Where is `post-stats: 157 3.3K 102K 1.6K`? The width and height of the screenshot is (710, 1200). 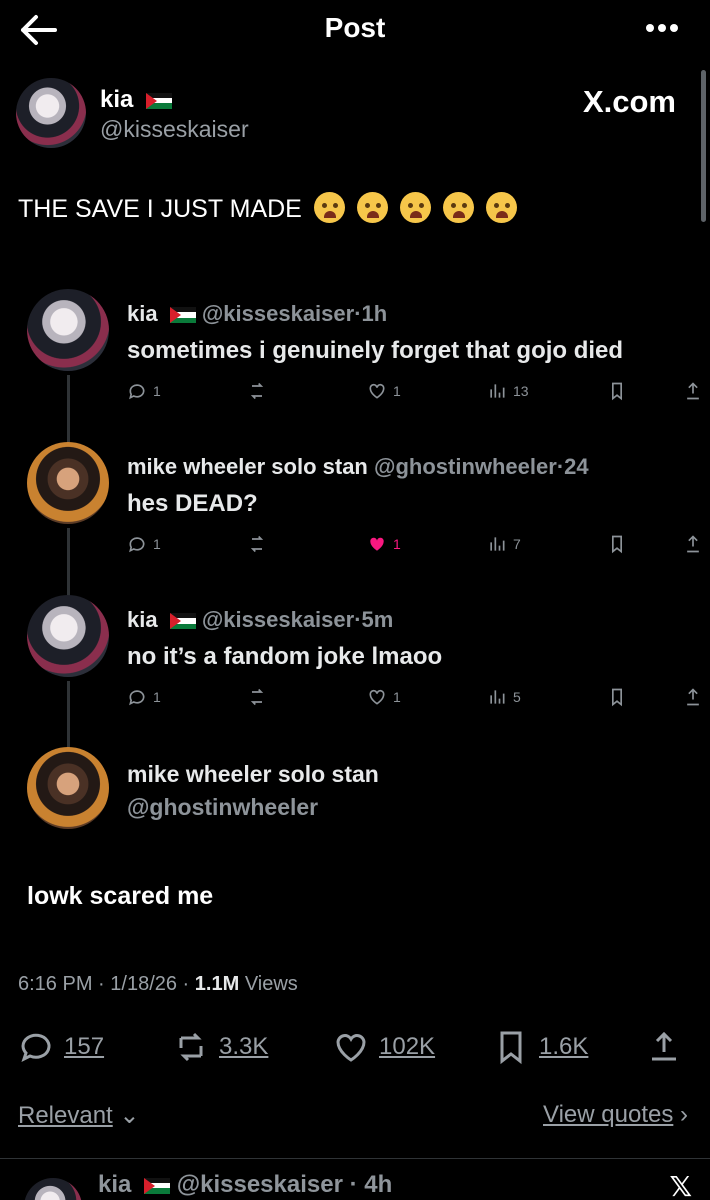
post-stats: 157 3.3K 102K 1.6K is located at coordinates (355, 1048).